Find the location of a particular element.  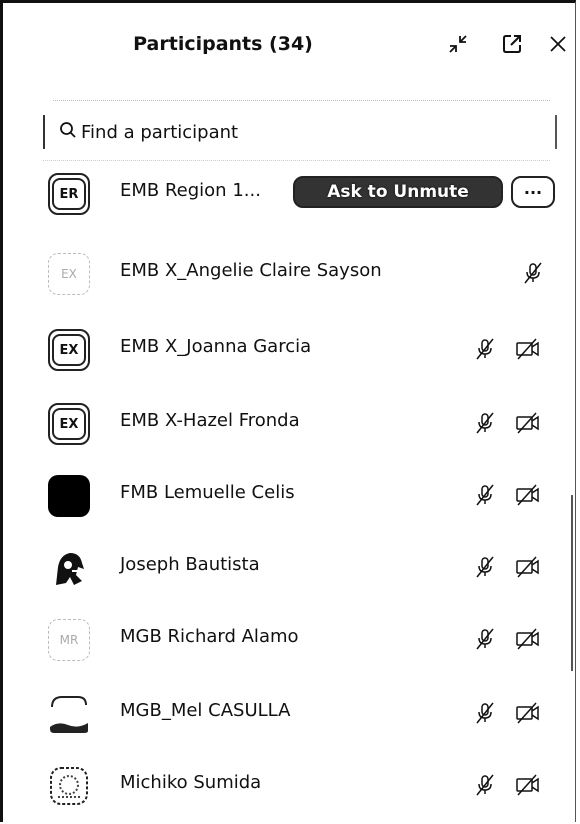

participant-name: EMB X-Hazel Fronda is located at coordinates (210, 420).